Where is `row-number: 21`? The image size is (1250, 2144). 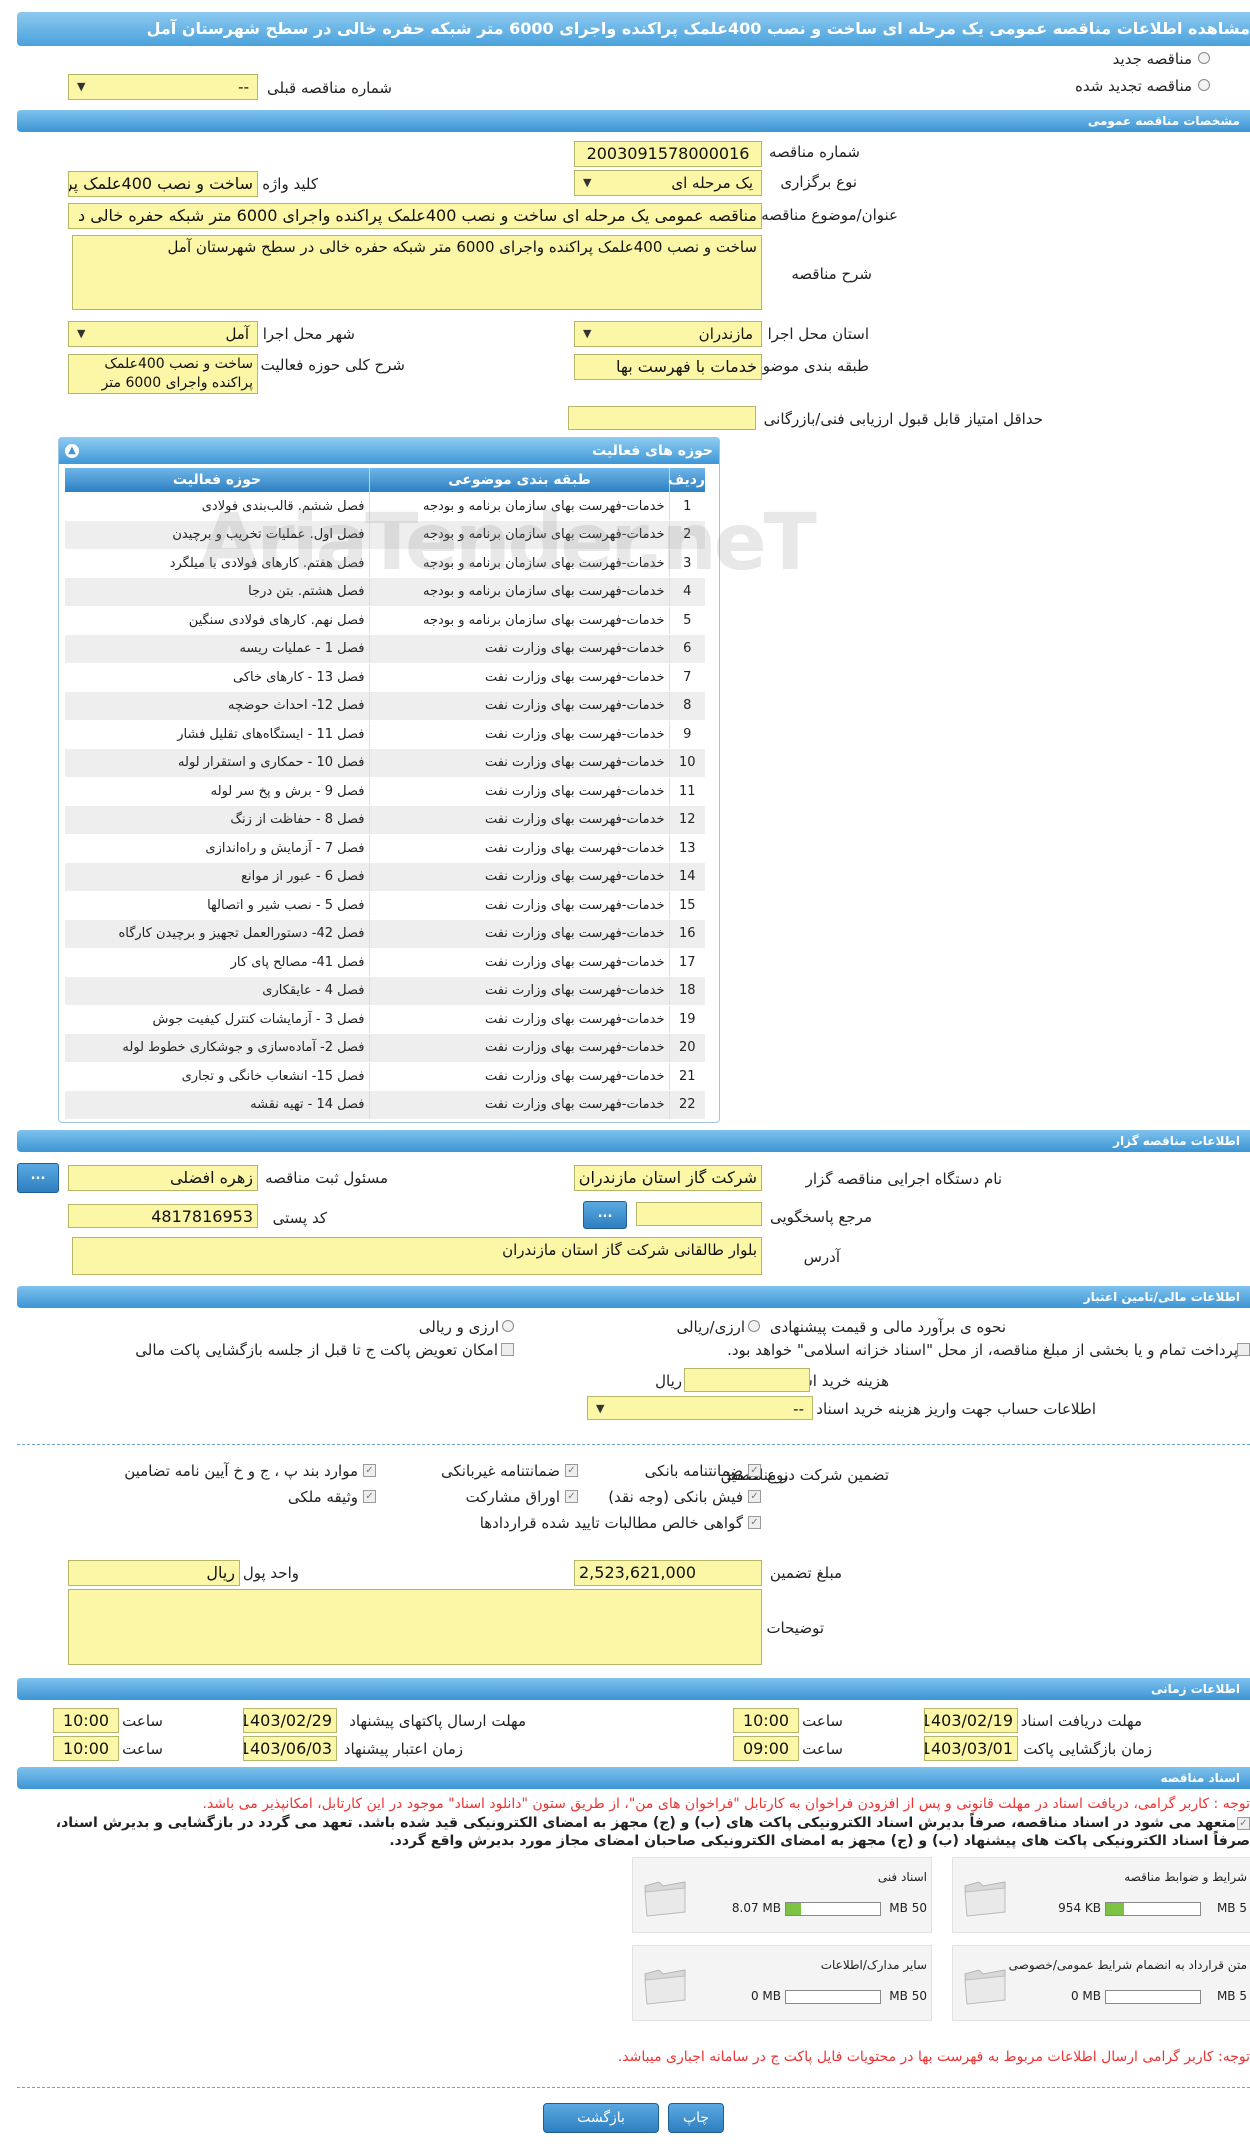
row-number: 21 is located at coordinates (686, 1076).